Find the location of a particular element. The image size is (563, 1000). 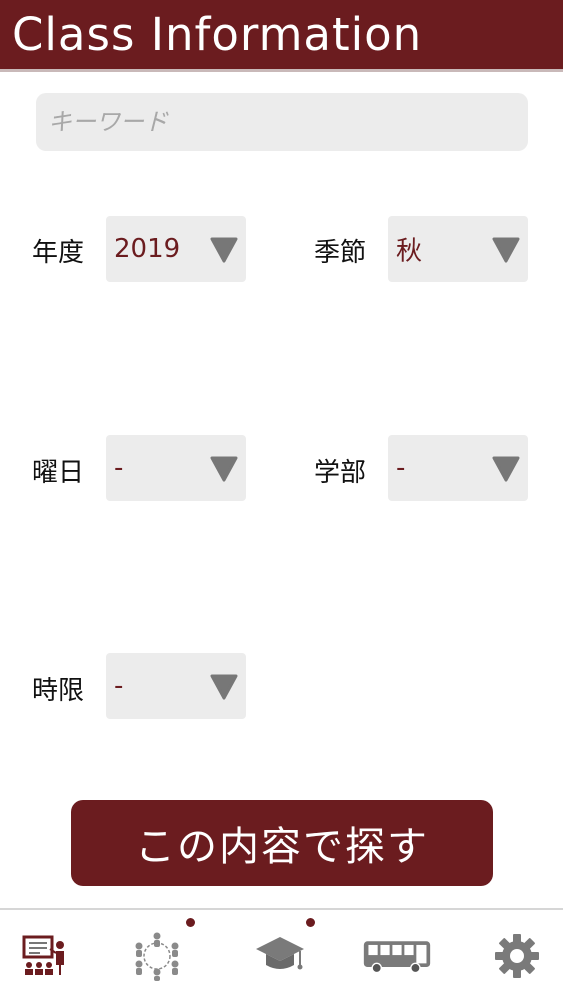

year-select-value: 2019 is located at coordinates (147, 249).